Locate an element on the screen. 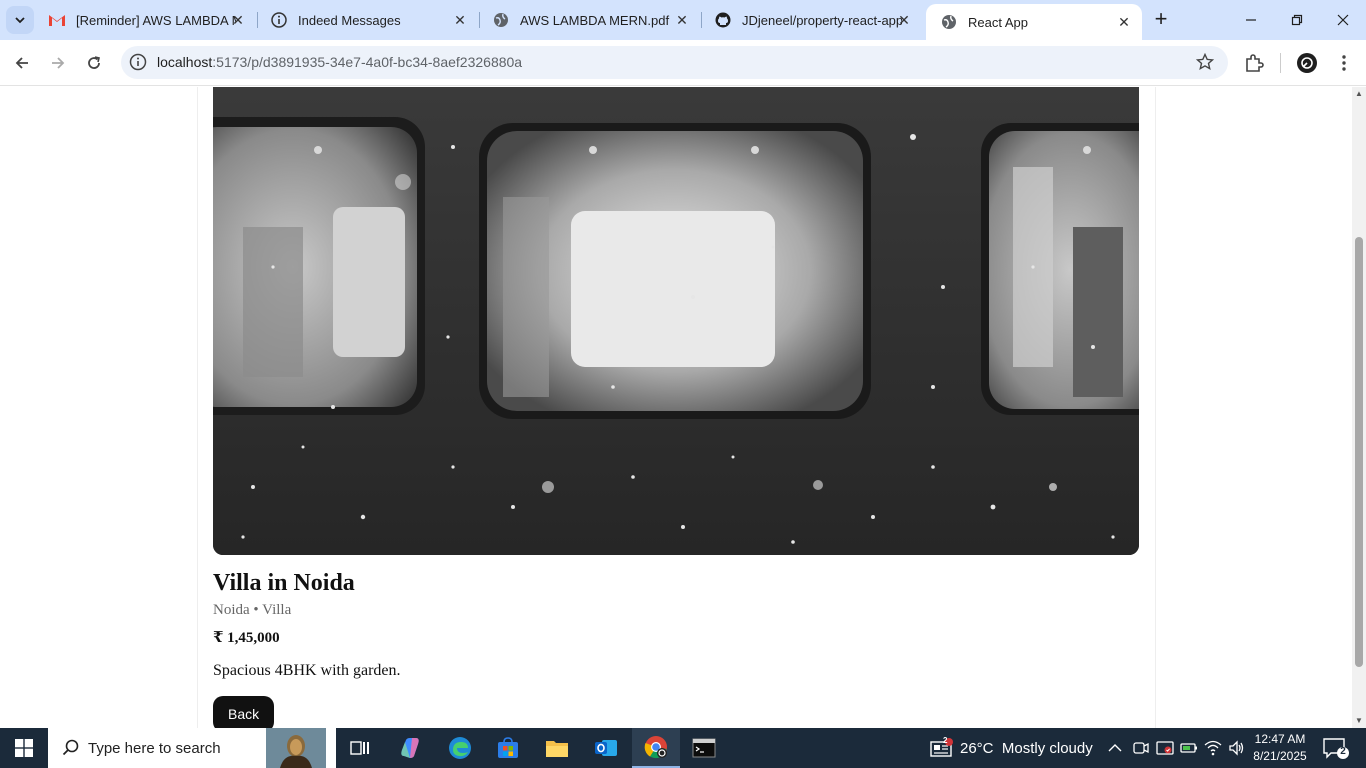 The image size is (1366, 768). search-placeholder: Type here to search is located at coordinates (154, 748).